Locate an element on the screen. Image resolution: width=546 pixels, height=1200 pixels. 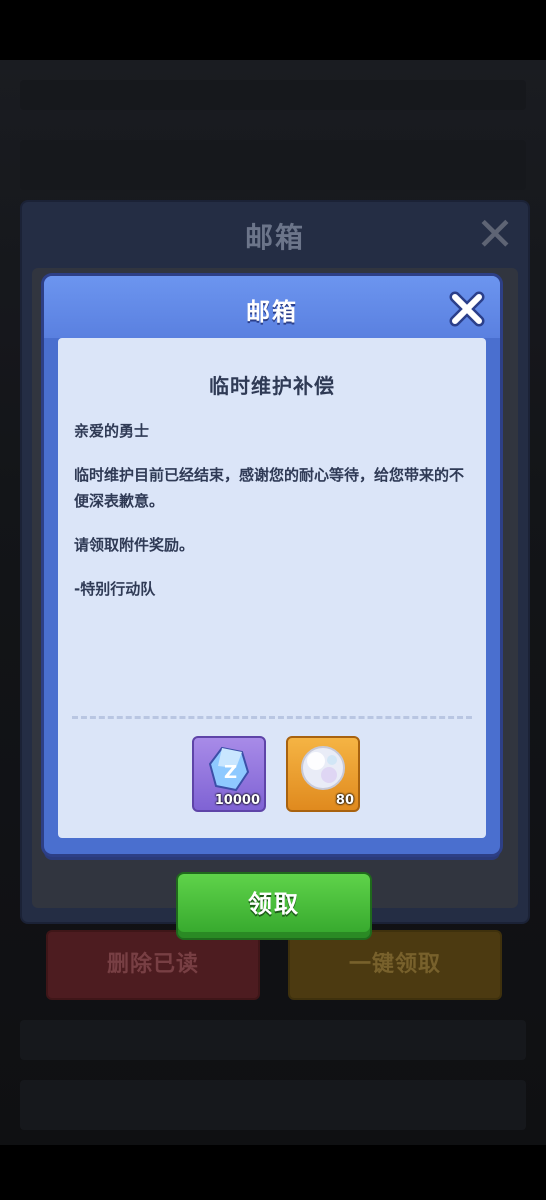
reward-item: Z 10000 is located at coordinates (229, 774).